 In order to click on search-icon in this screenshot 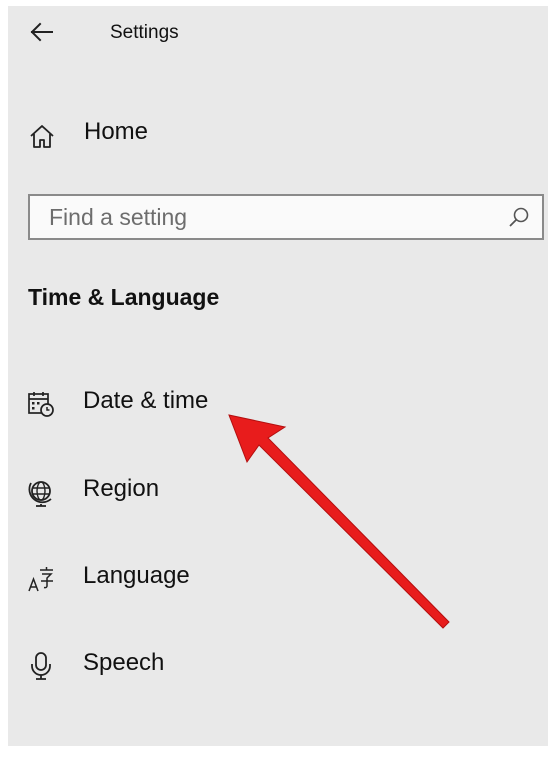, I will do `click(519, 217)`.